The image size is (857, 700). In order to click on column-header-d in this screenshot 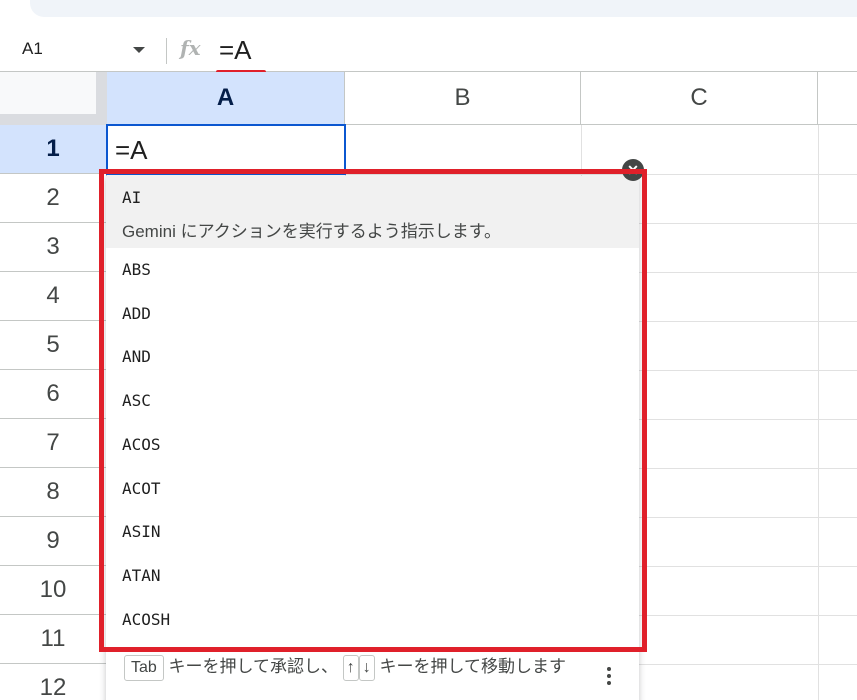, I will do `click(837, 98)`.